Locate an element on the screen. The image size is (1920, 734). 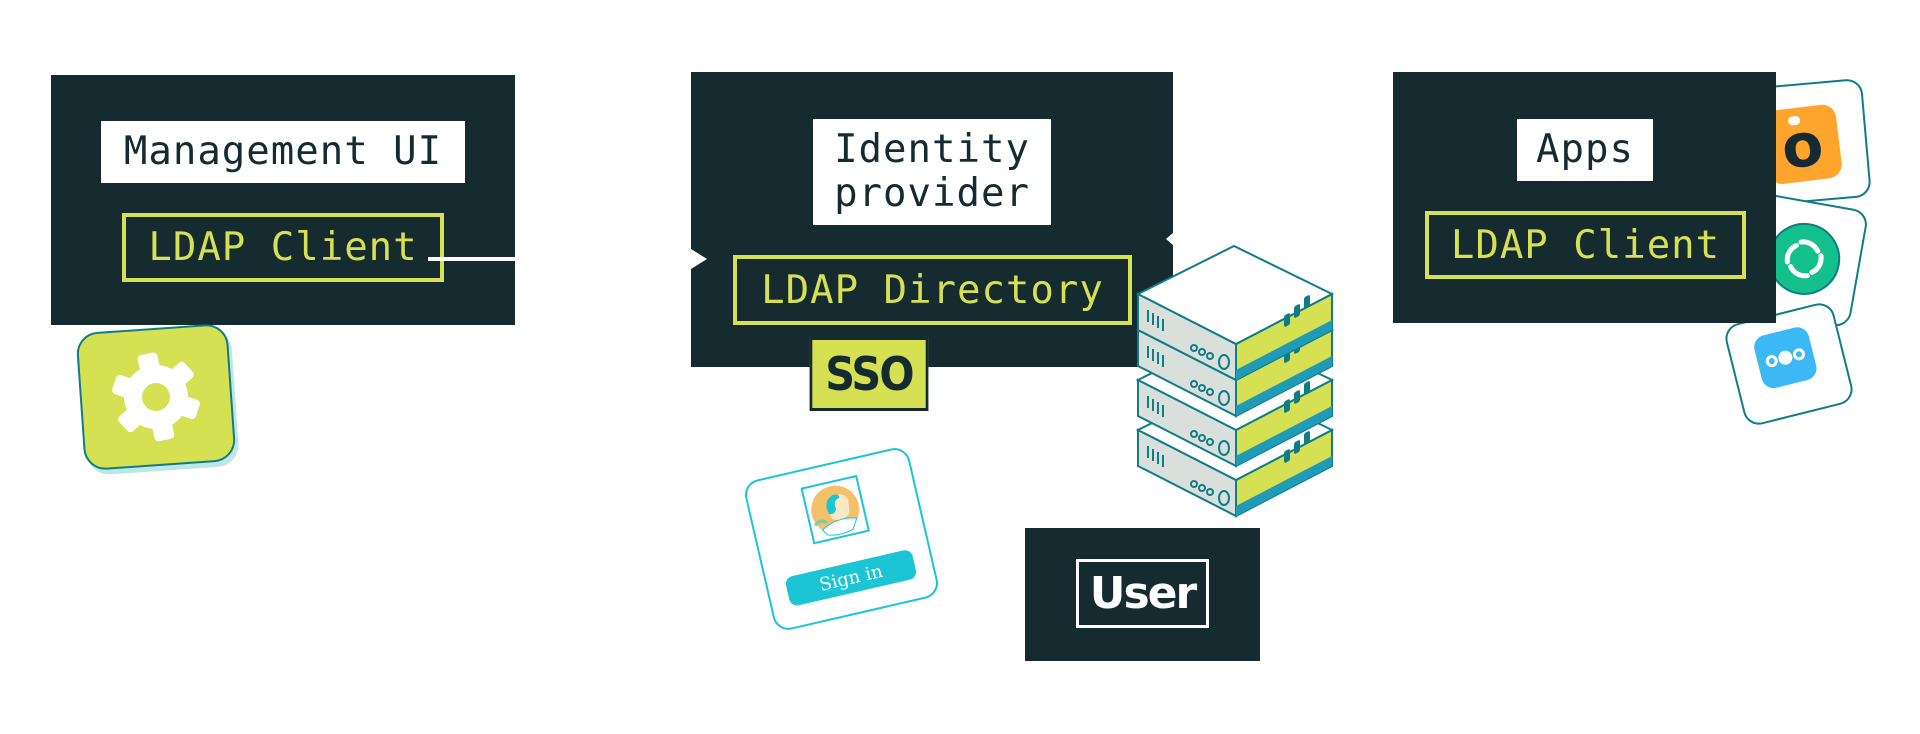
sso-badge: SSO is located at coordinates (869, 374).